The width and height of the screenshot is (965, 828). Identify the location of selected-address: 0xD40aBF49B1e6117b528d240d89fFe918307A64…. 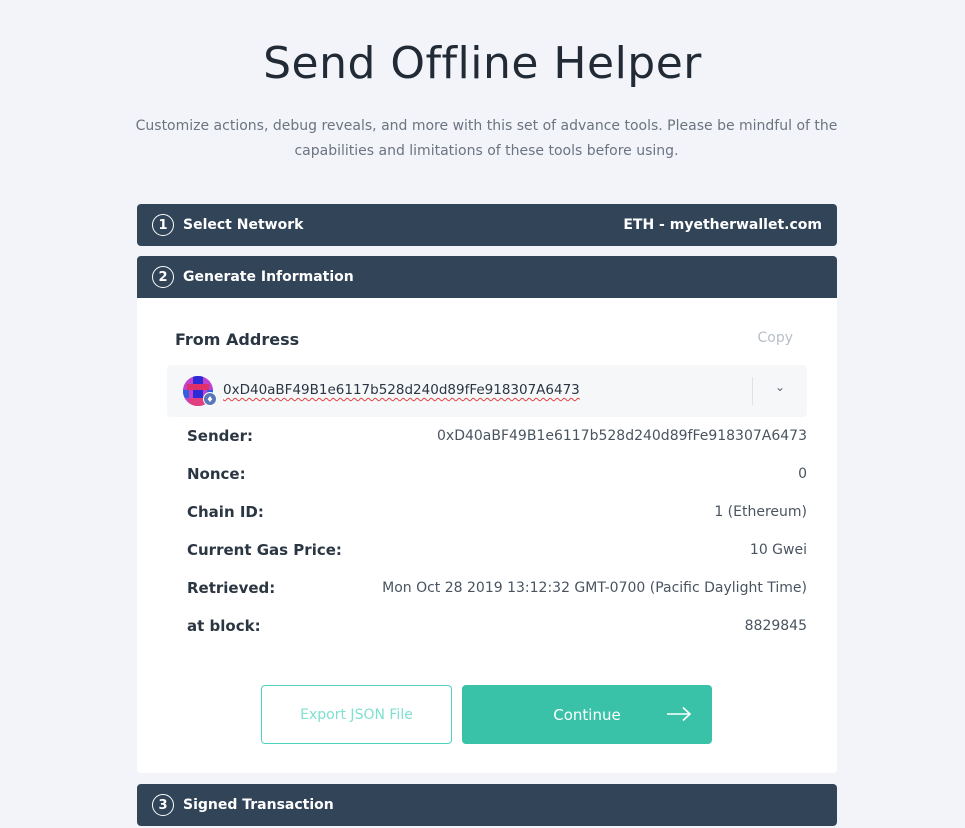
(401, 390).